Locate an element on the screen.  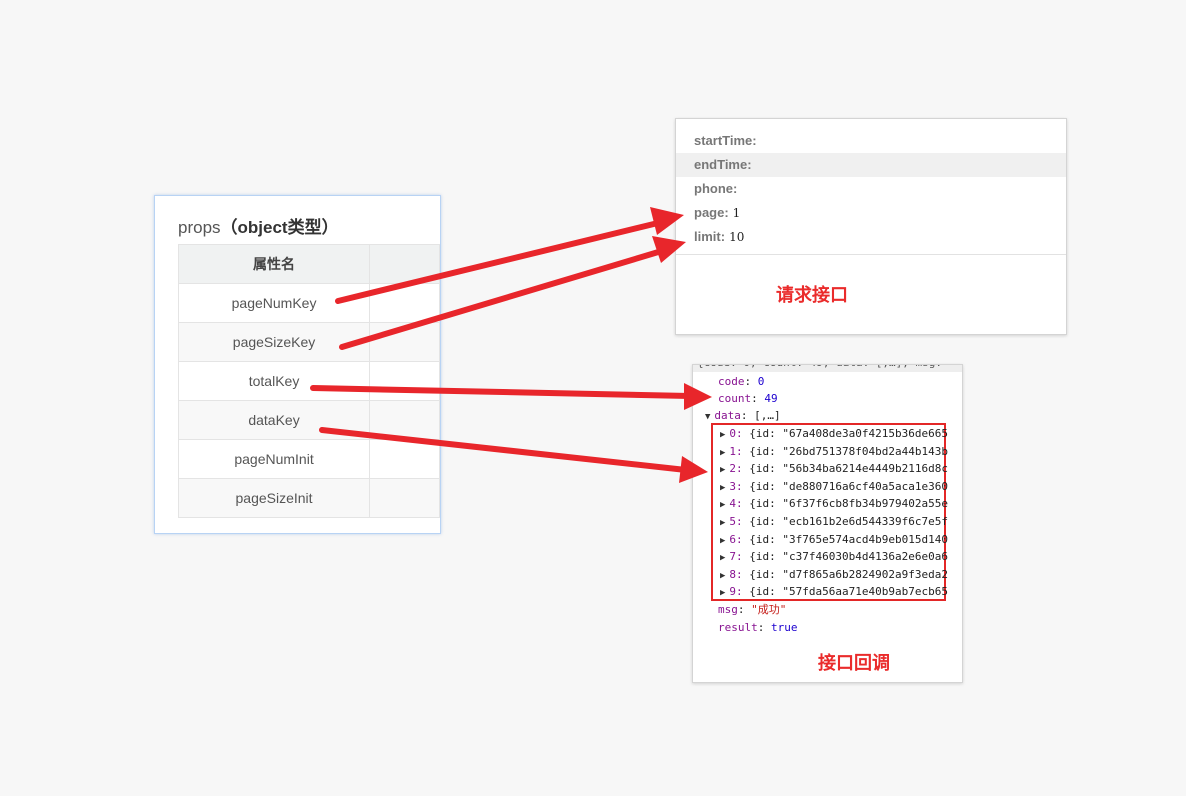
param-value: 10 is located at coordinates (737, 237).